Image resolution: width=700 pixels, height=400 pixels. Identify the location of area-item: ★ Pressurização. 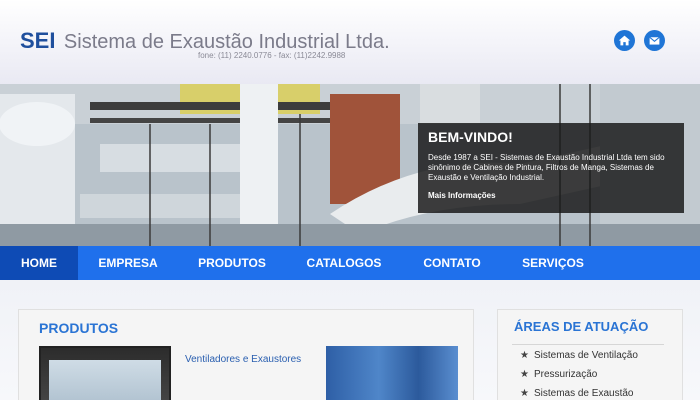
(558, 374).